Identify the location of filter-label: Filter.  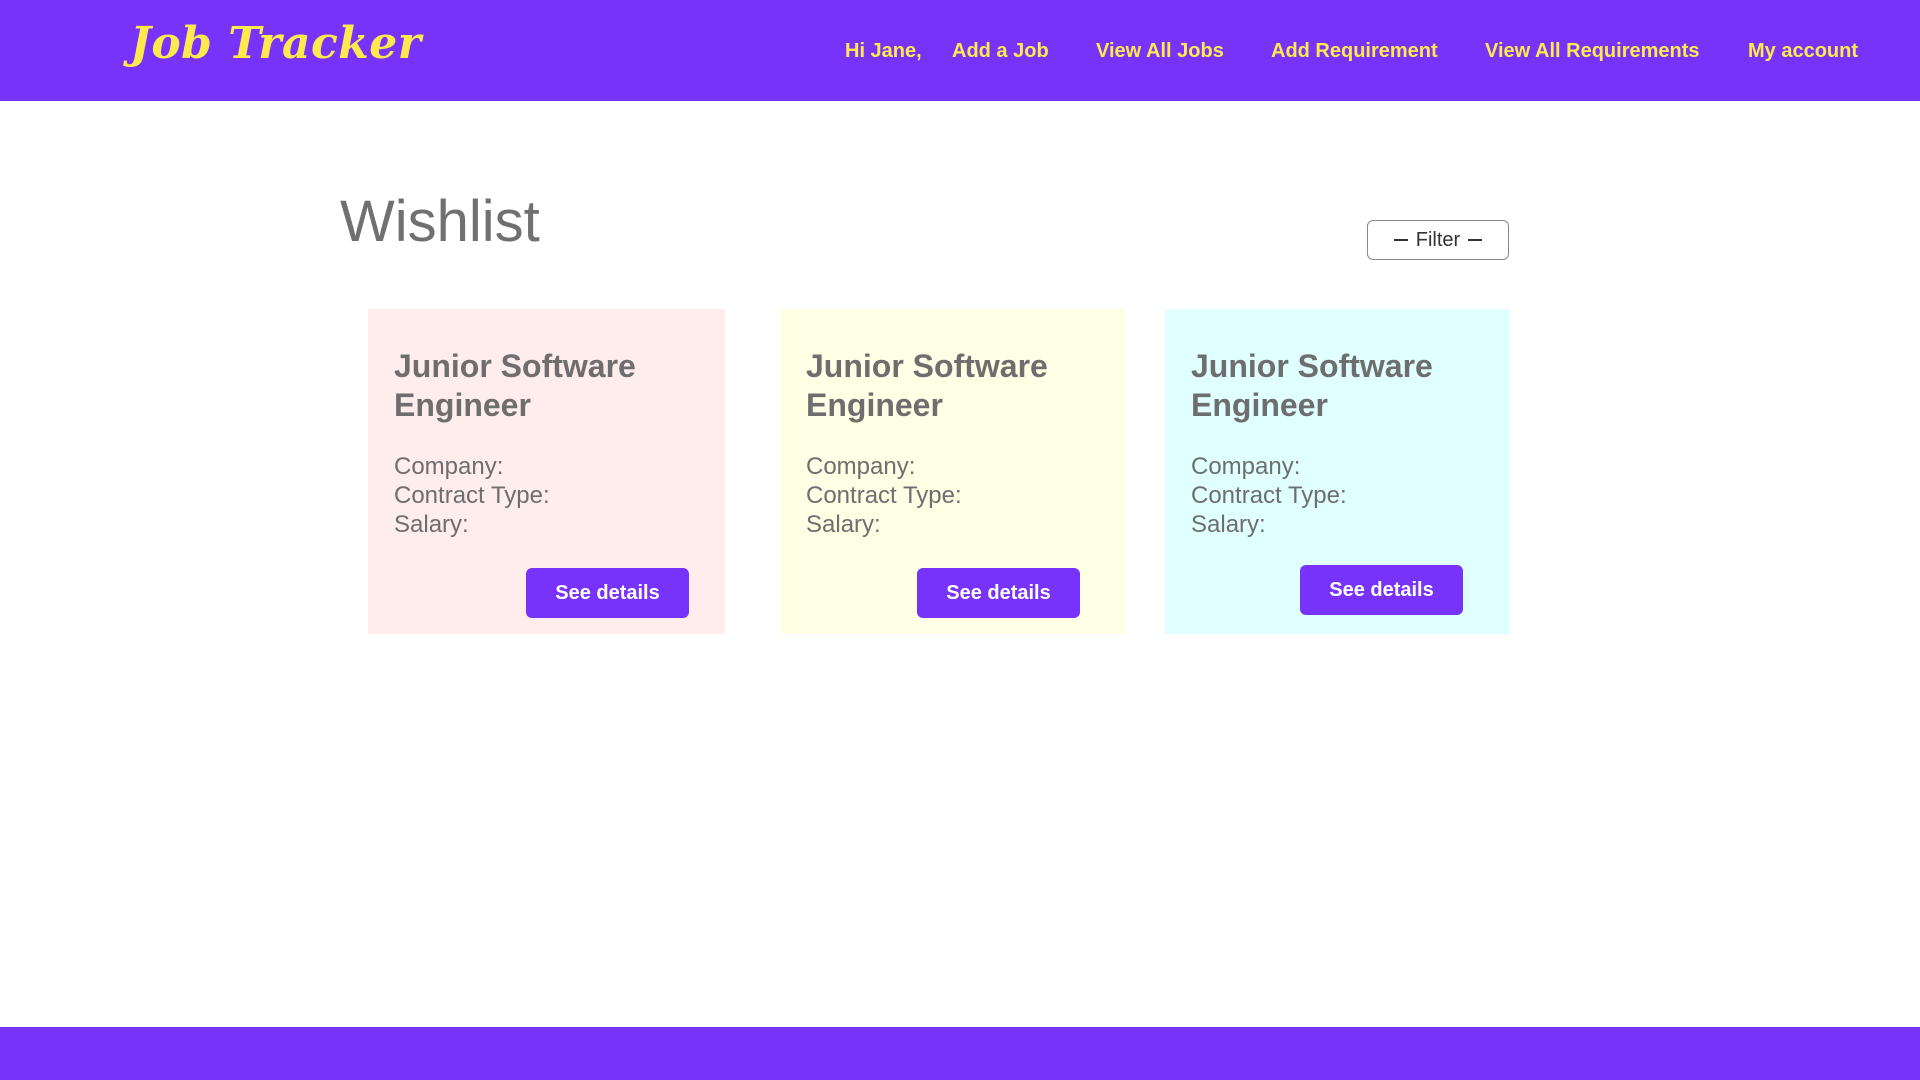
(1438, 239).